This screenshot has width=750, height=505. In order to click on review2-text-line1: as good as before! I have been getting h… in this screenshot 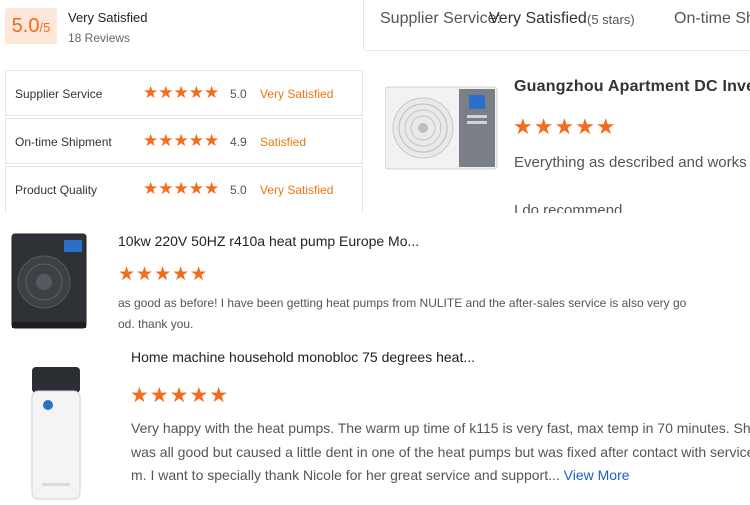, I will do `click(402, 303)`.